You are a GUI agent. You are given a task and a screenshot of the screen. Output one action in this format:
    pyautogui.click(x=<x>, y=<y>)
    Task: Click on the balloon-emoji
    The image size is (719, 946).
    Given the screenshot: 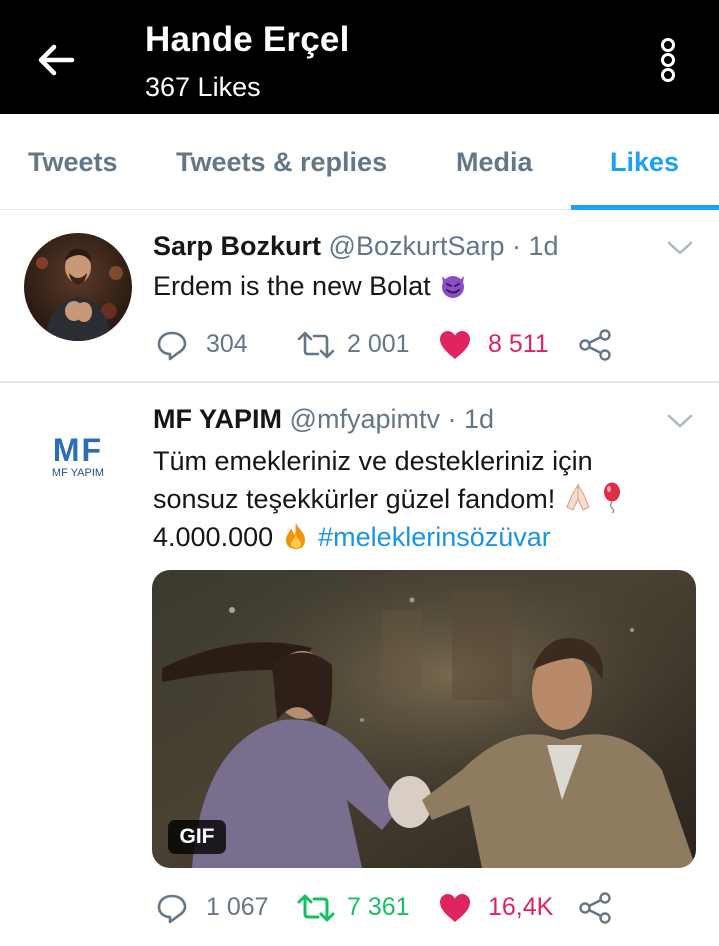 What is the action you would take?
    pyautogui.click(x=612, y=497)
    